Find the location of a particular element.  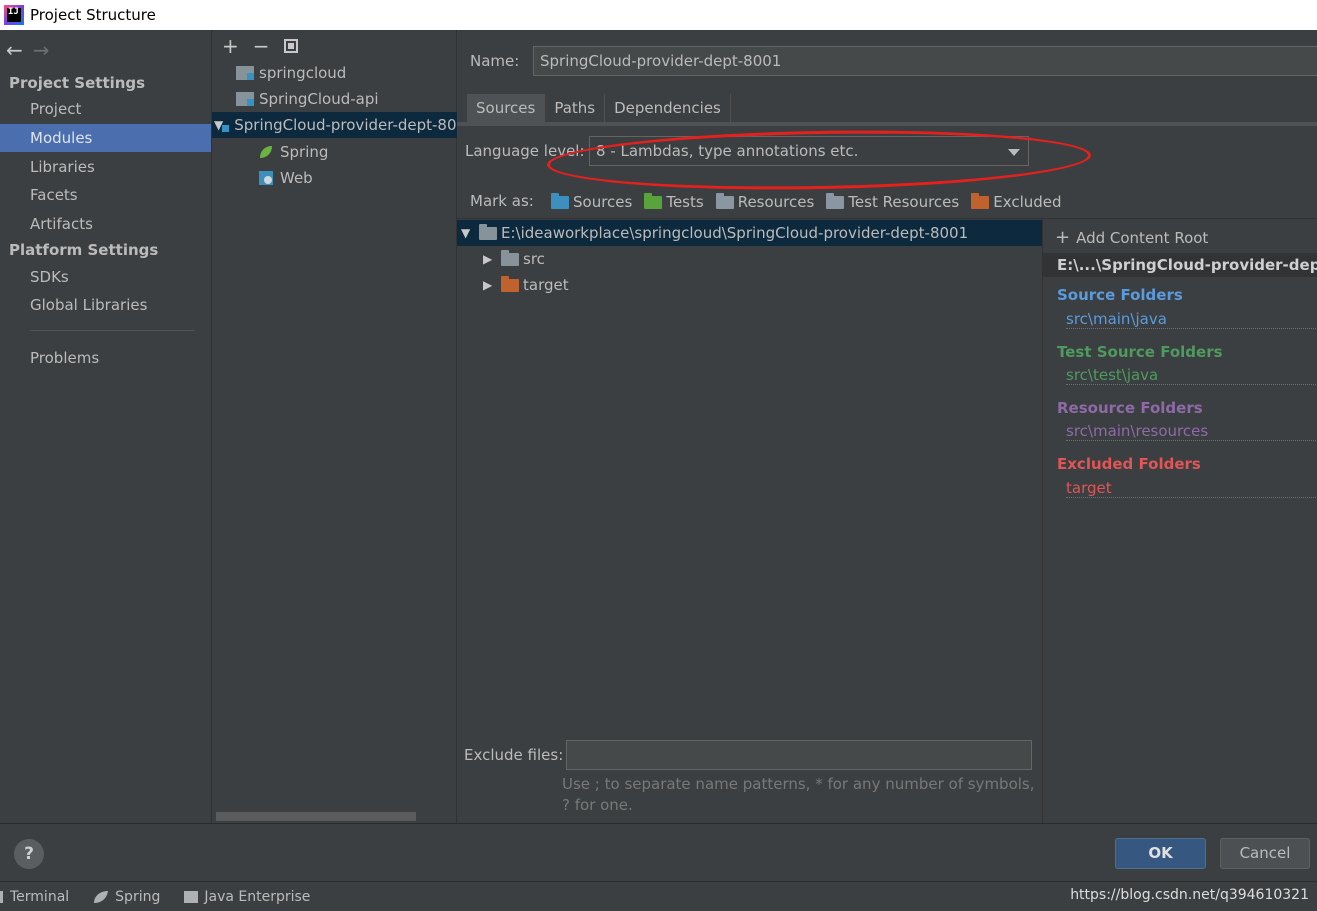

horizontal-scrollbar is located at coordinates (316, 816).